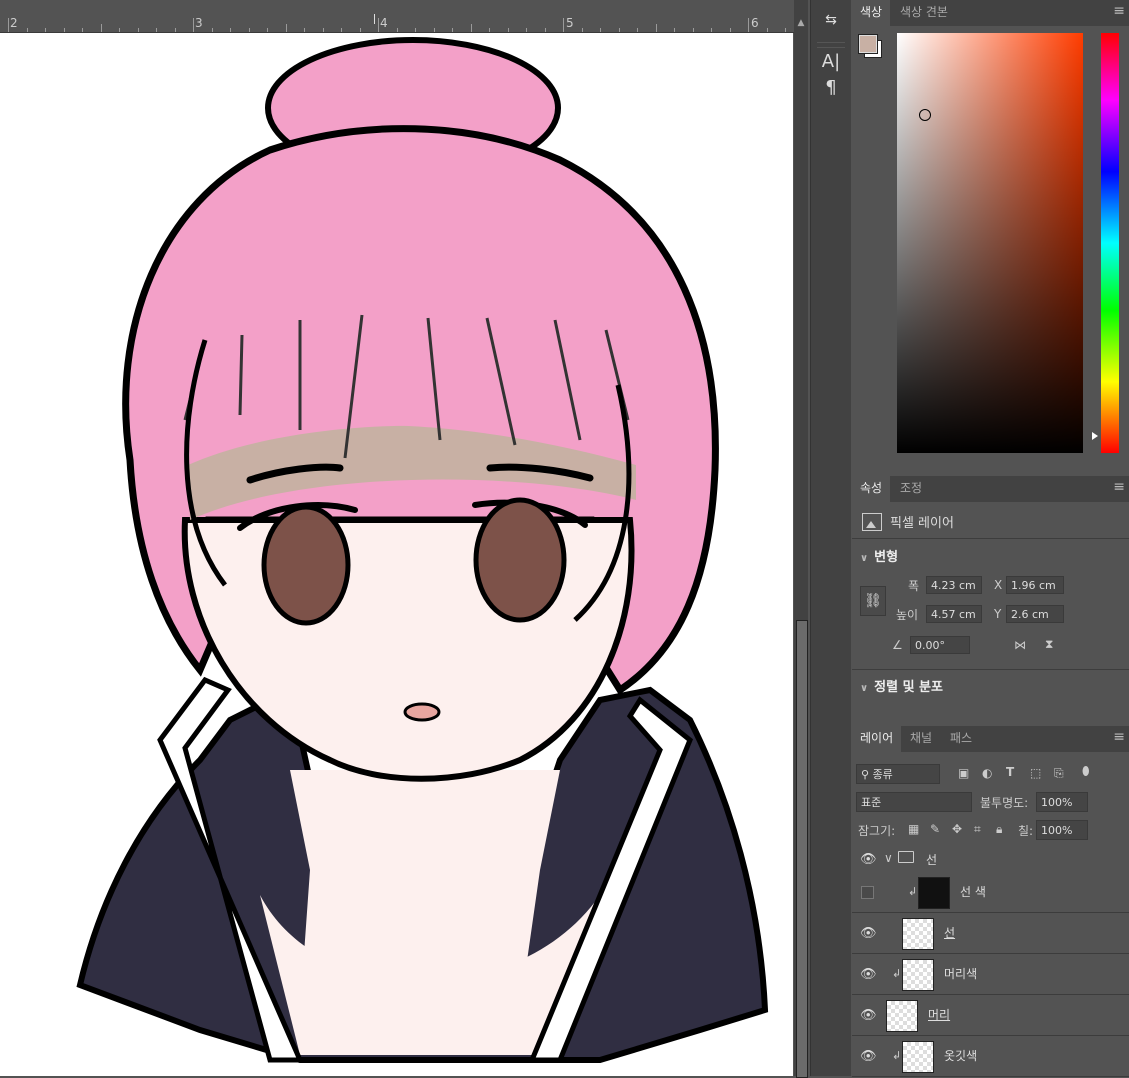  Describe the element at coordinates (977, 829) in the screenshot. I see `lock-artboard-icon: ⌗` at that location.